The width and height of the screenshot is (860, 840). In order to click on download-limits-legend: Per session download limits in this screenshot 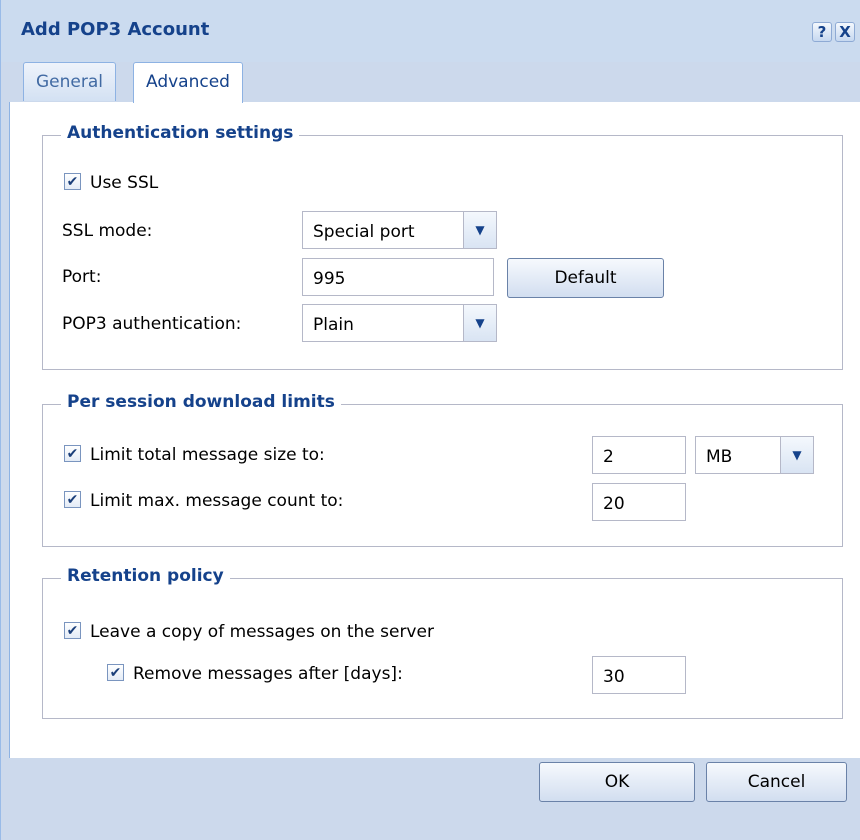, I will do `click(201, 402)`.